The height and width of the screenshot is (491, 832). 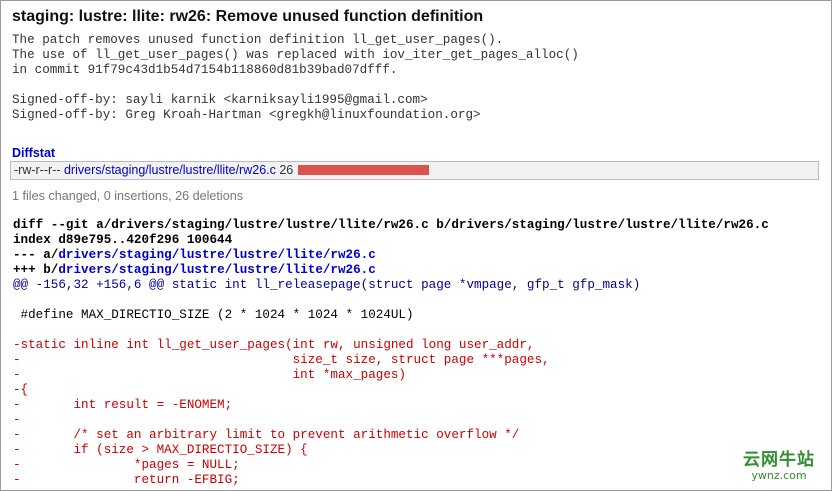 I want to click on deleted-line: - size_t size, struct page ***pages,, so click(x=281, y=360).